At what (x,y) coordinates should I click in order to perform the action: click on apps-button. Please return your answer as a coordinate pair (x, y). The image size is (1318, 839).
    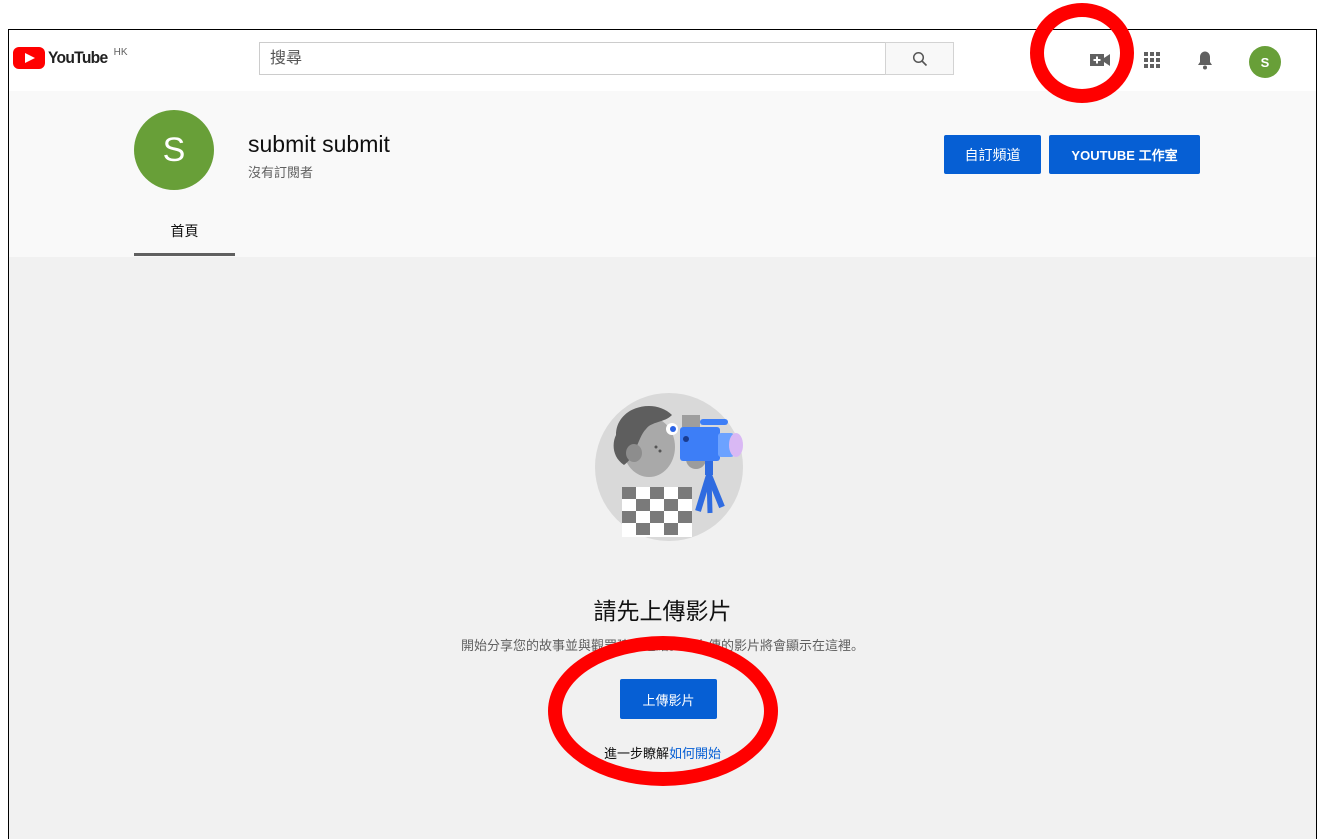
    Looking at the image, I should click on (1152, 60).